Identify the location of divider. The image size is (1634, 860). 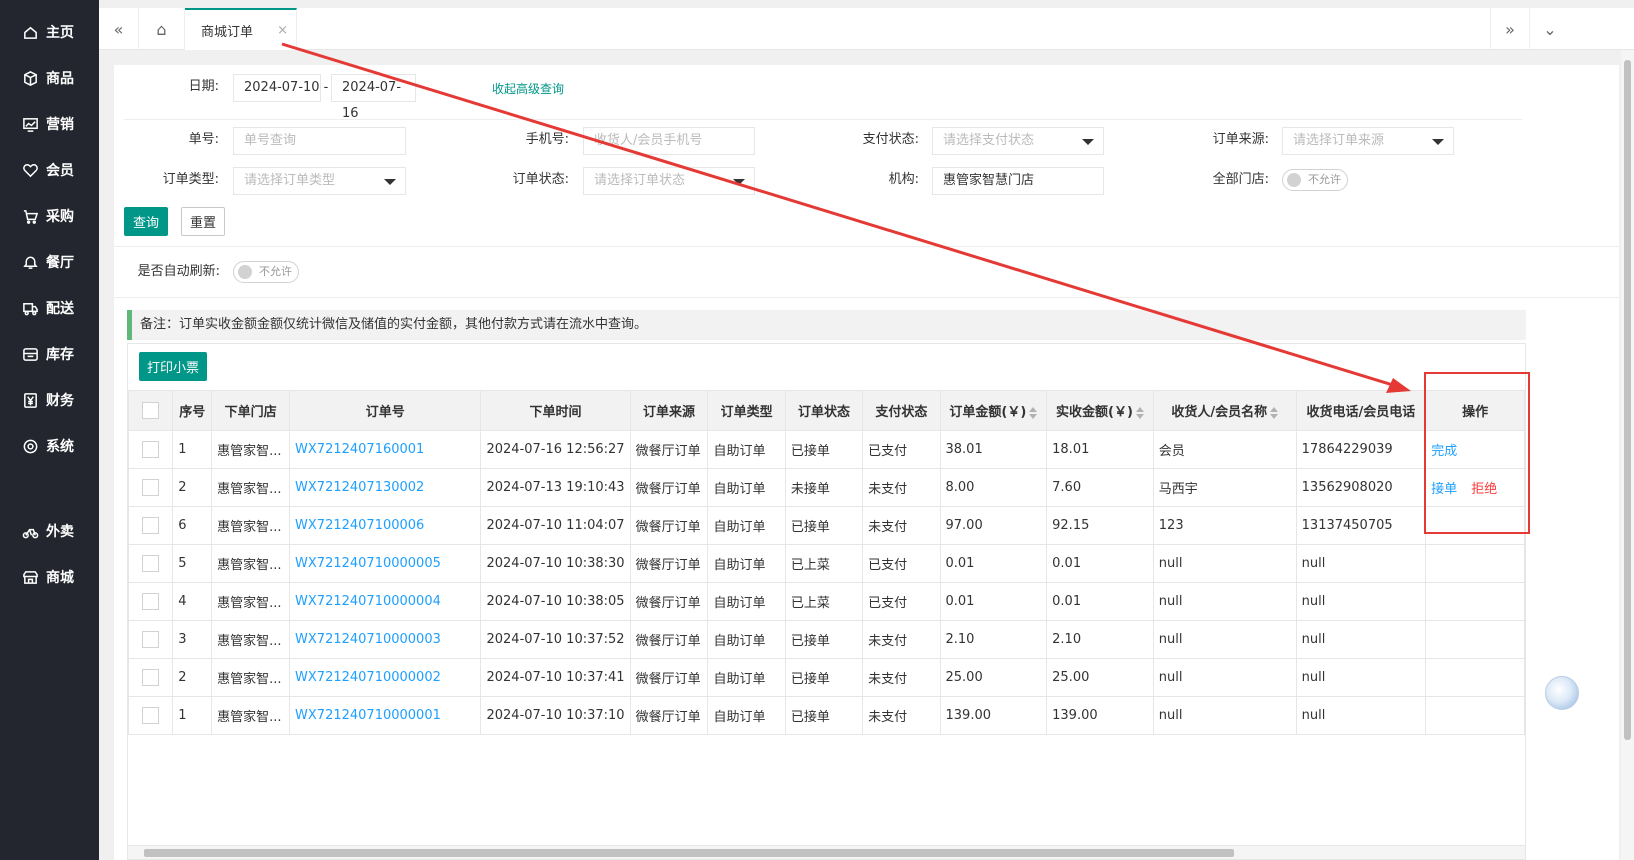
(866, 246).